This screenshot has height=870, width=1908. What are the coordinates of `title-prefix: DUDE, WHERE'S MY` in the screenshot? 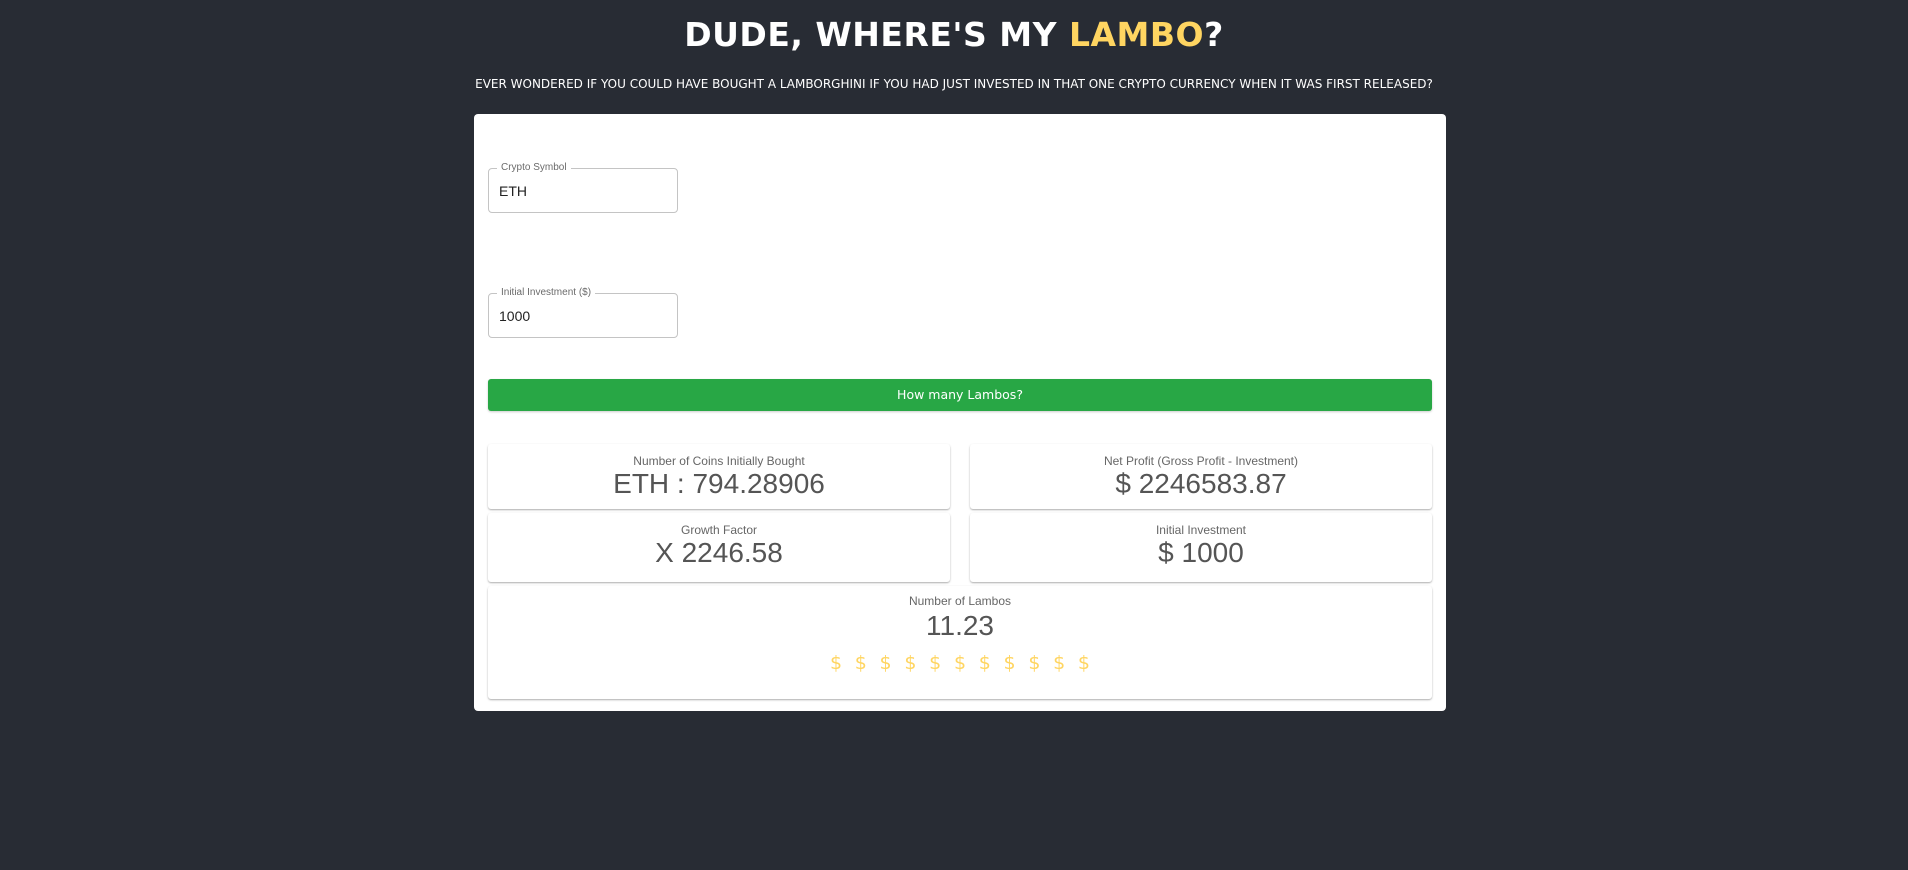 It's located at (876, 34).